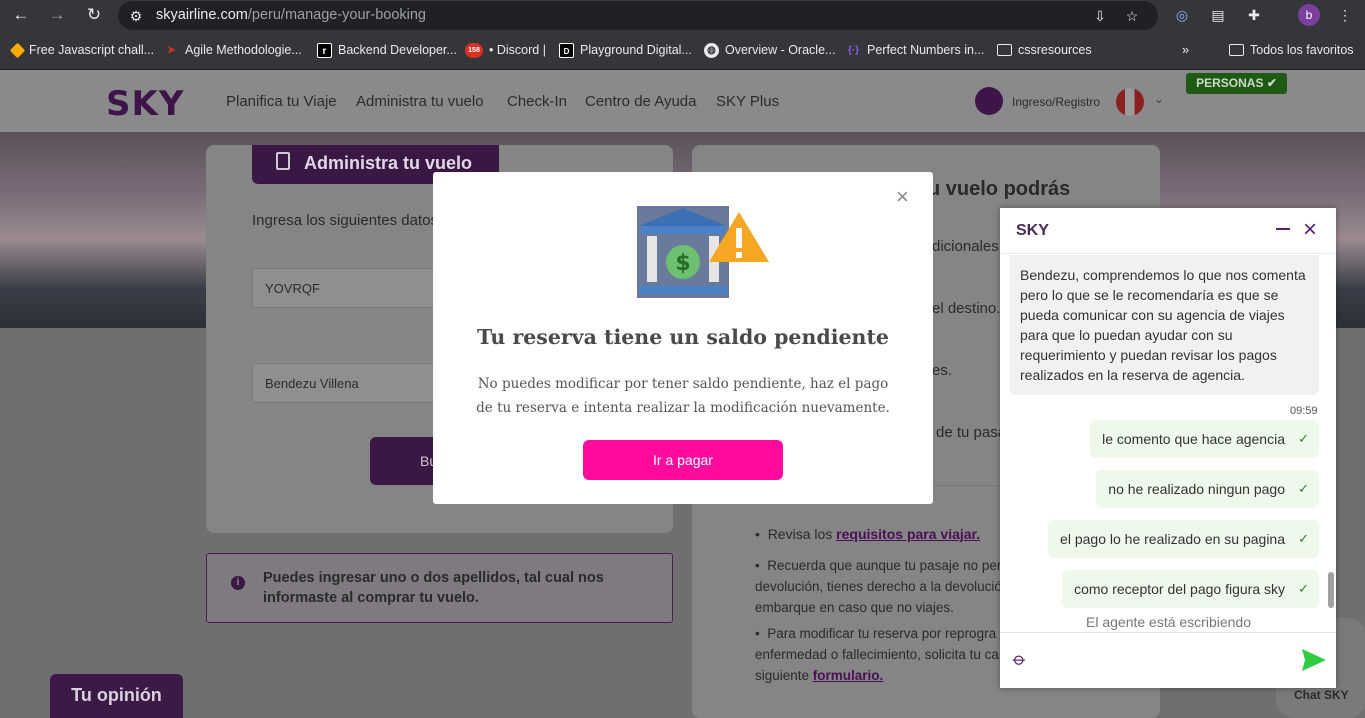  Describe the element at coordinates (1204, 439) in the screenshot. I see `user-message: le comento que hace agencia ✓` at that location.